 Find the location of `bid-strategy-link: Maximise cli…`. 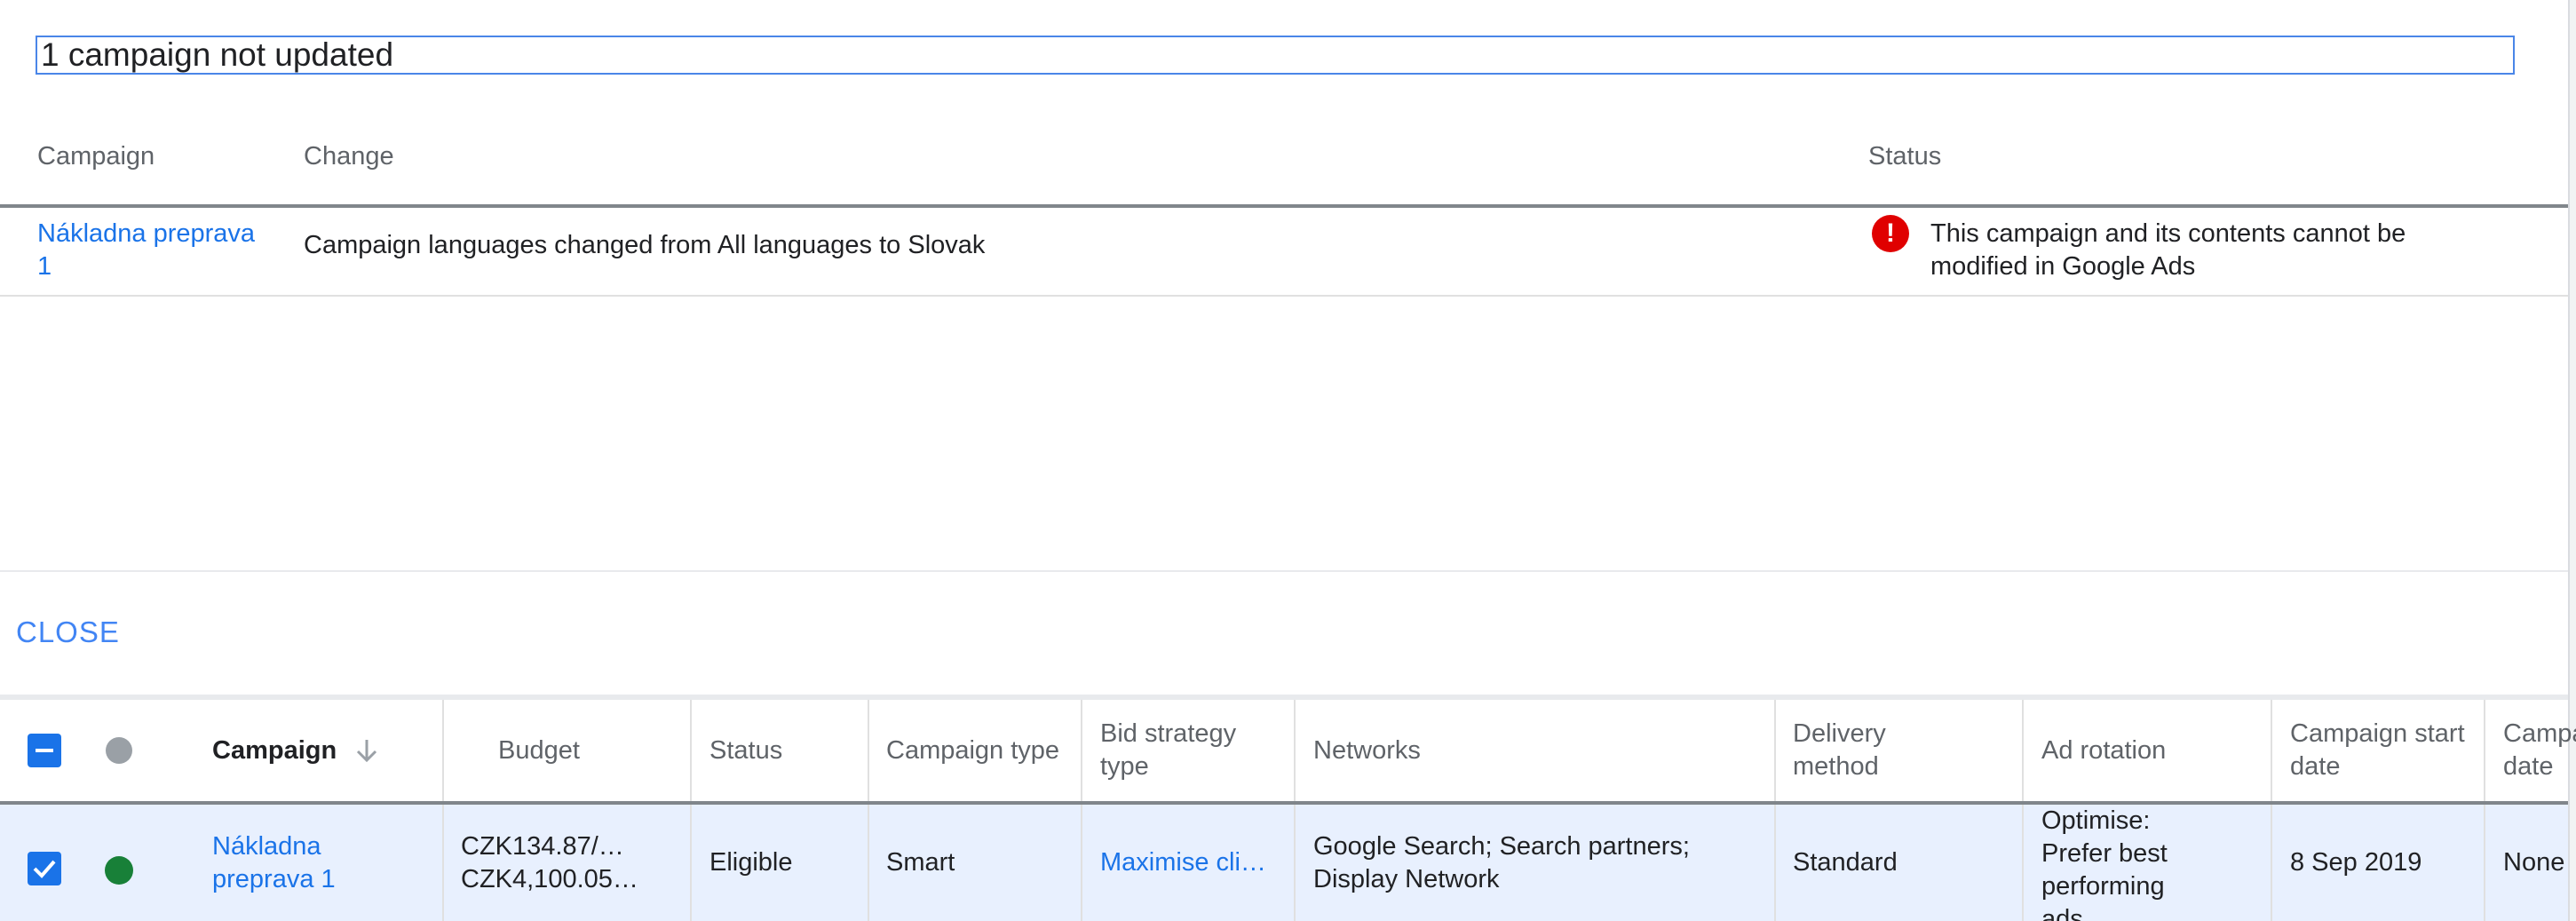

bid-strategy-link: Maximise cli… is located at coordinates (1183, 863).